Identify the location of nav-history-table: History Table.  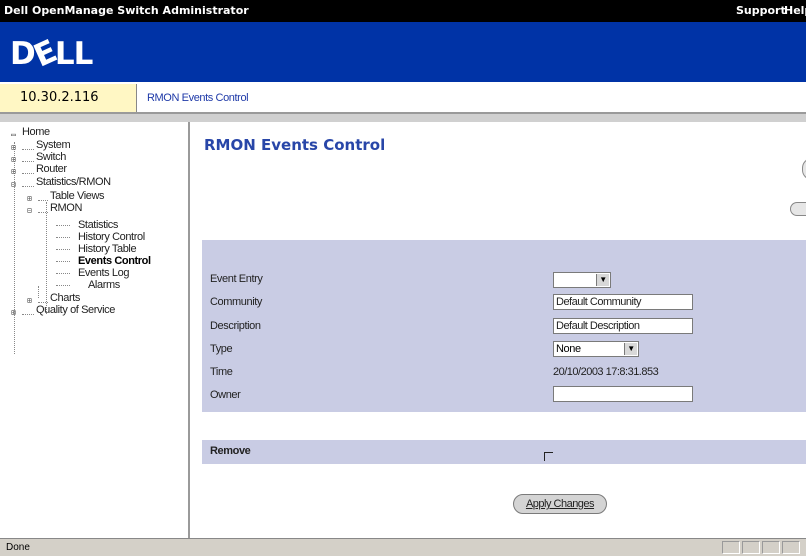
(107, 249).